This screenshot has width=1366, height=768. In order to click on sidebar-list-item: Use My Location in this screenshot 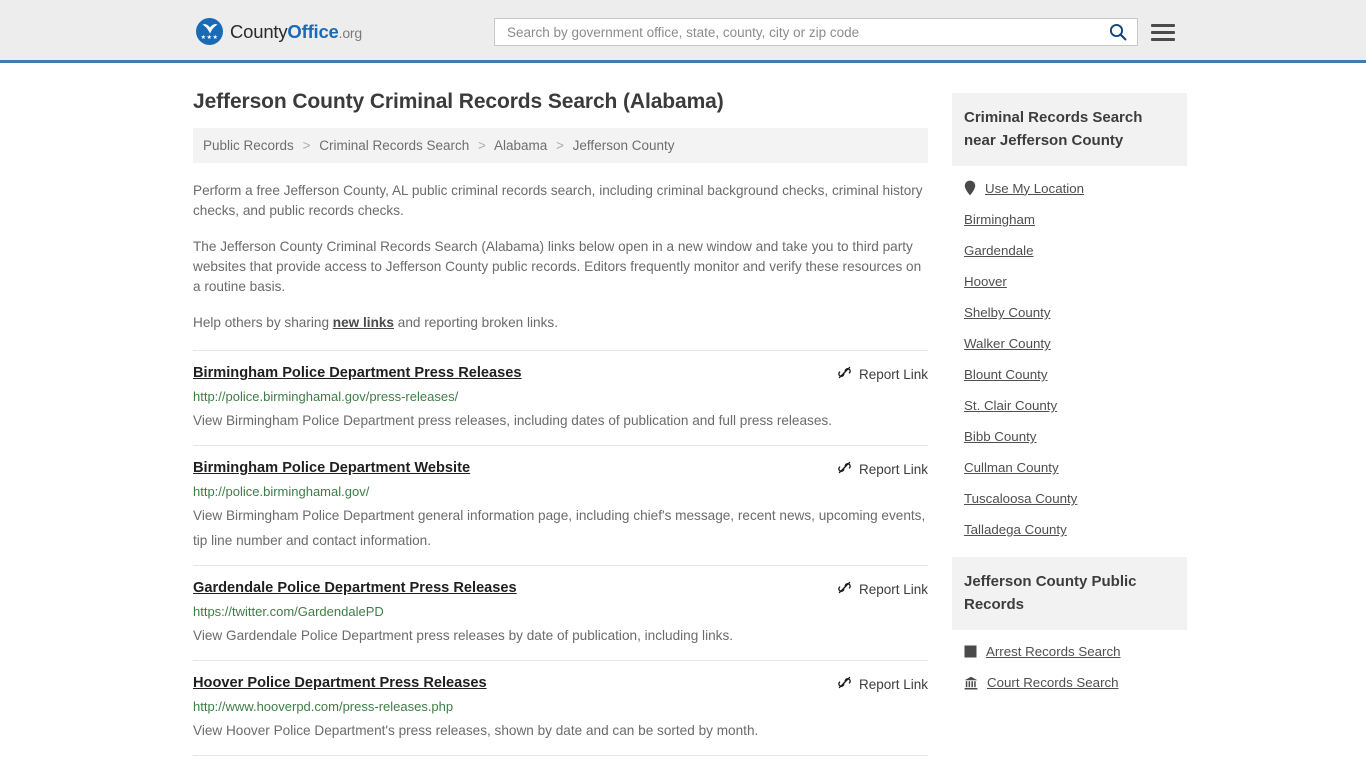, I will do `click(1069, 188)`.